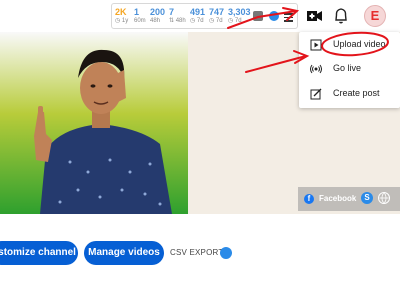 Image resolution: width=400 pixels, height=284 pixels. Describe the element at coordinates (177, 15) in the screenshot. I see `stat-item: 7 ⇅ 48h` at that location.